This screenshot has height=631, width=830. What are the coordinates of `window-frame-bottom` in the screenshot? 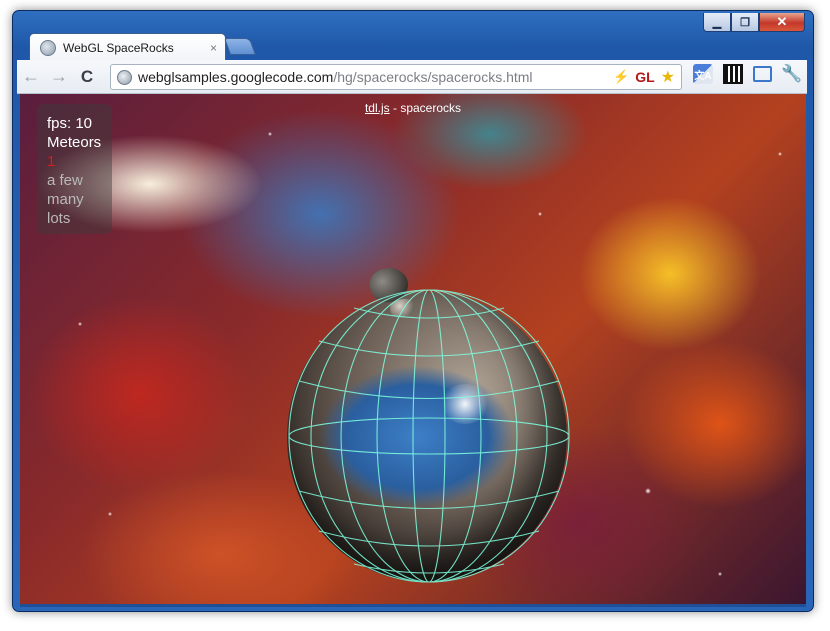 It's located at (413, 605).